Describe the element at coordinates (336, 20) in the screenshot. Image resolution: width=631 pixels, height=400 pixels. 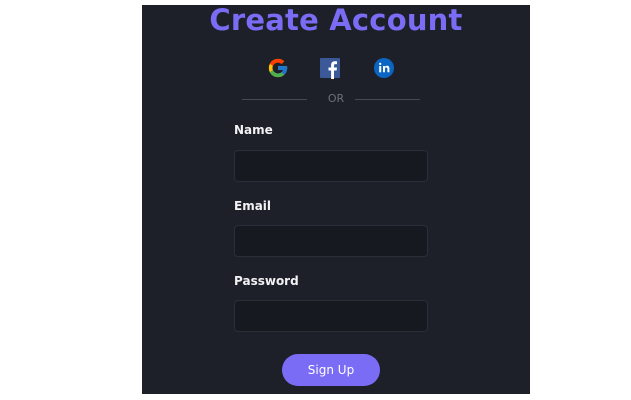
I see `page-title: Create Account` at that location.